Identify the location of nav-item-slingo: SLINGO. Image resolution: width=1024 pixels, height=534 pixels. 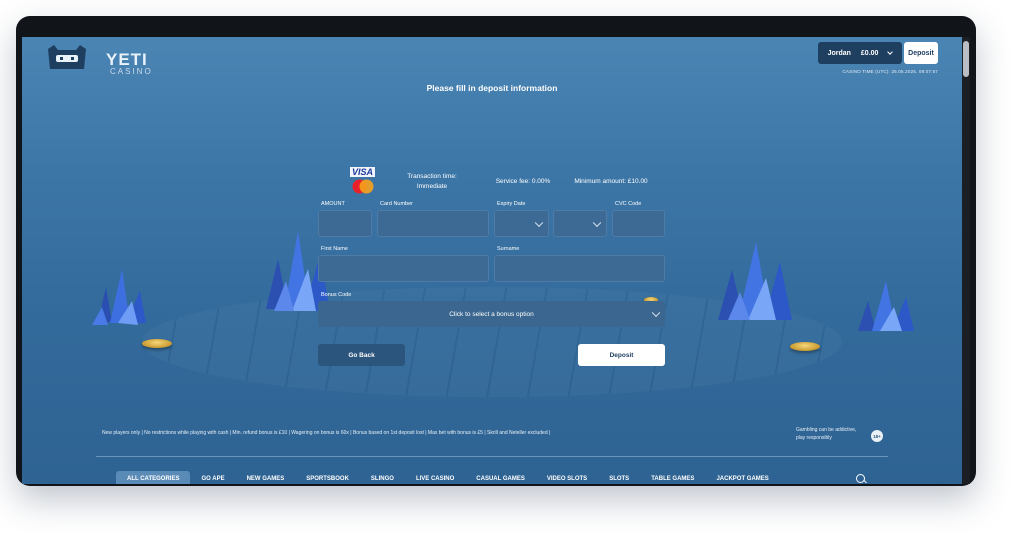
(382, 477).